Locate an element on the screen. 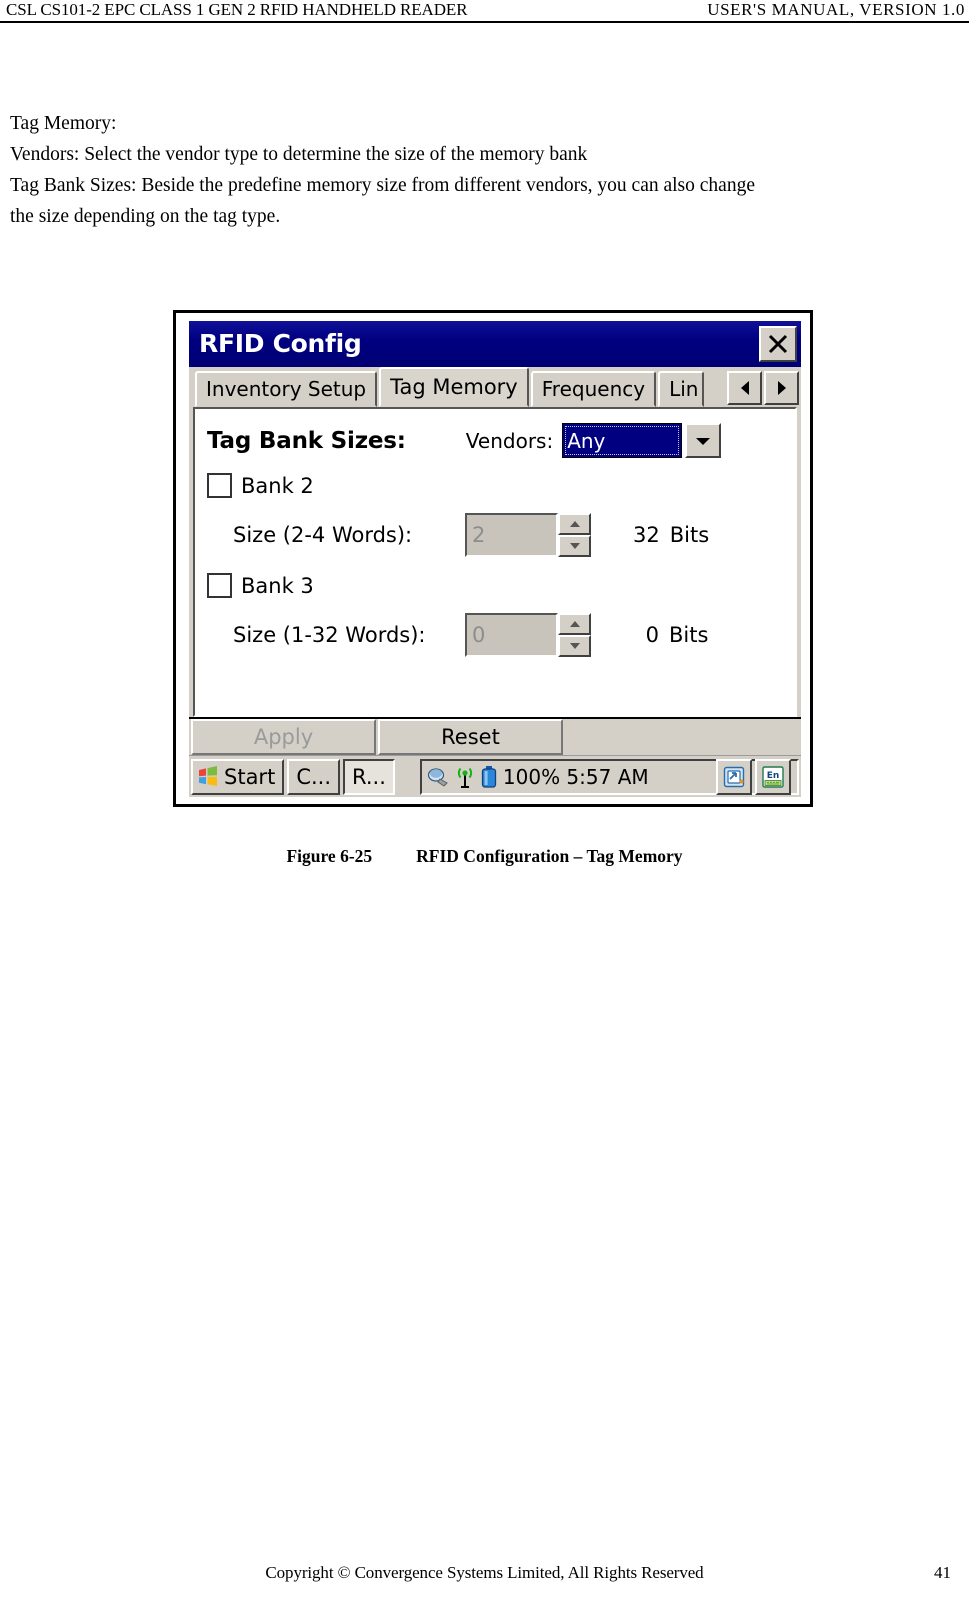 The image size is (969, 1599). left-arrow-icon is located at coordinates (744, 388).